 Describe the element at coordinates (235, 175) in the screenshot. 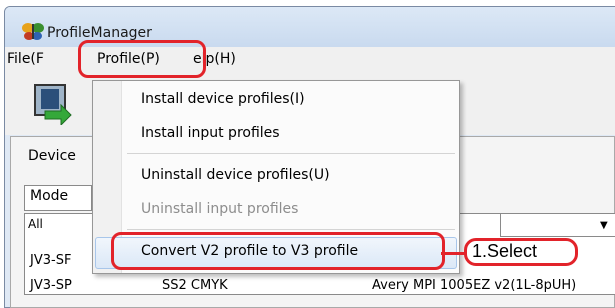

I see `menu-item-uninstall-device-profiles: Uninstall device profiles(U)` at that location.